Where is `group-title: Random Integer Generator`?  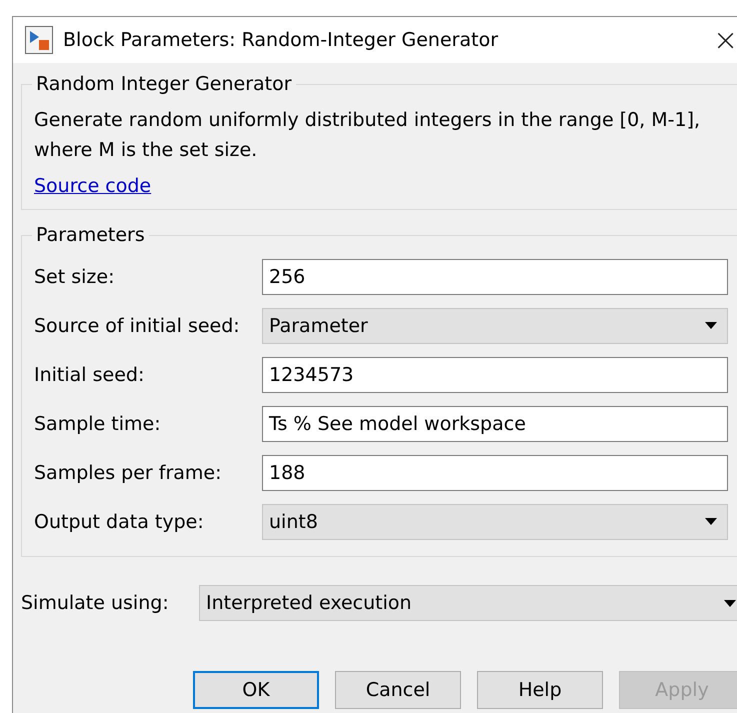
group-title: Random Integer Generator is located at coordinates (164, 84).